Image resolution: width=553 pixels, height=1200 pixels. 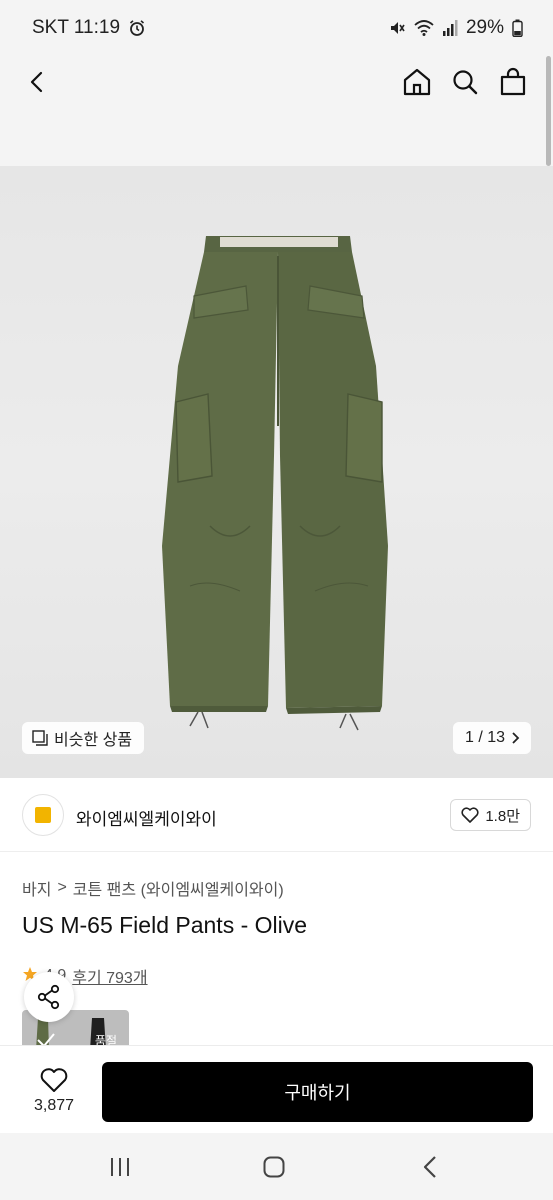 I want to click on status-bar: SKT 11:19 29%, so click(x=276, y=28).